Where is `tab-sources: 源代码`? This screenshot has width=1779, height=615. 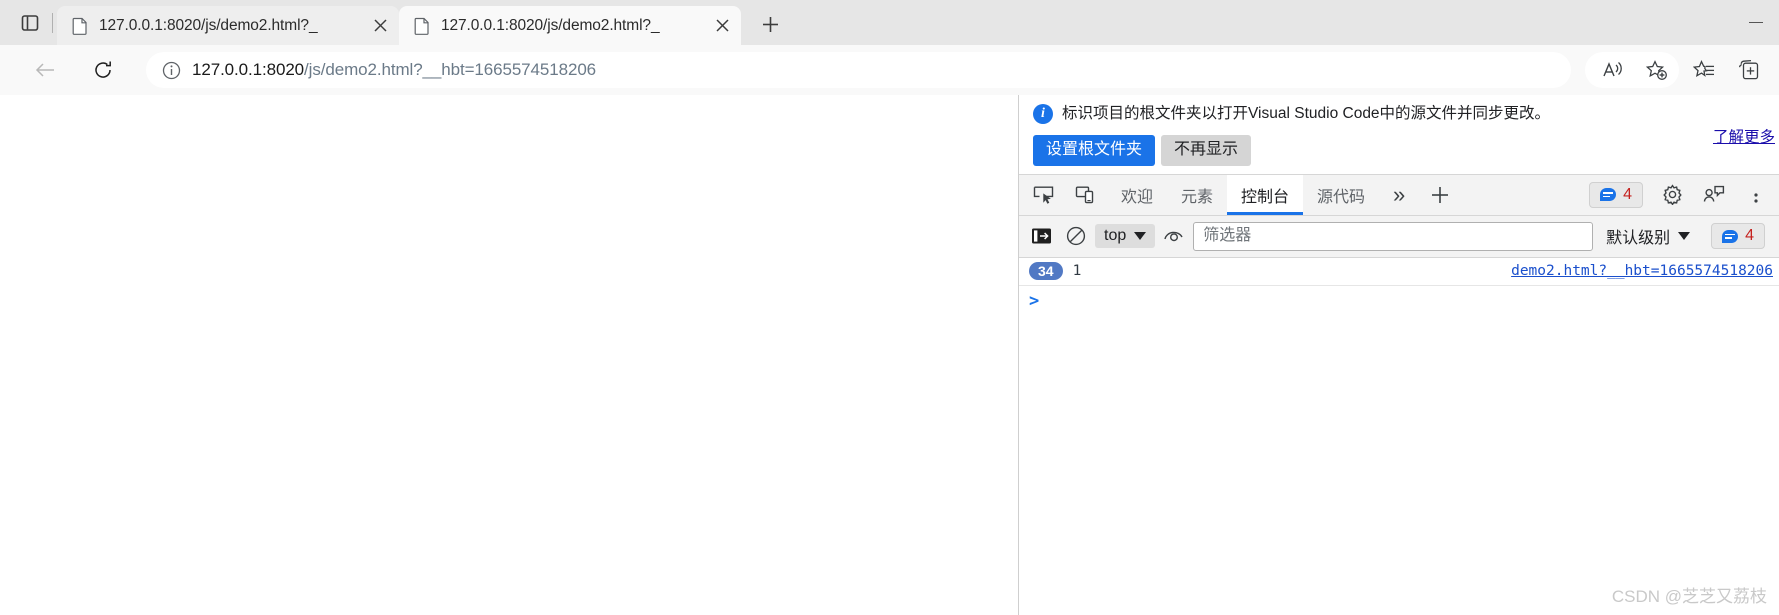 tab-sources: 源代码 is located at coordinates (1341, 195).